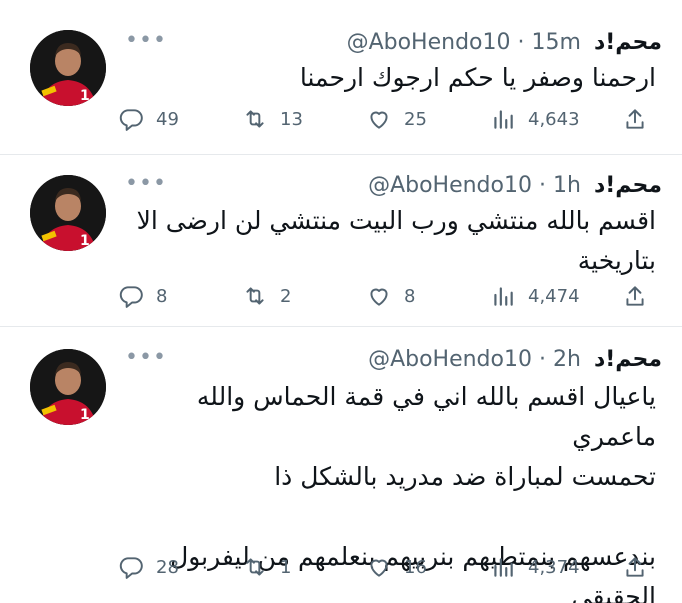  What do you see at coordinates (554, 119) in the screenshot?
I see `view-count: 4,643` at bounding box center [554, 119].